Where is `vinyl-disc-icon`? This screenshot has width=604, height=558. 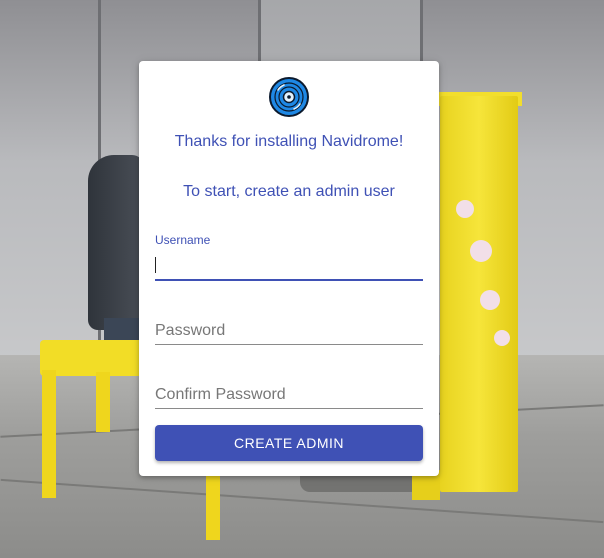
vinyl-disc-icon is located at coordinates (289, 97).